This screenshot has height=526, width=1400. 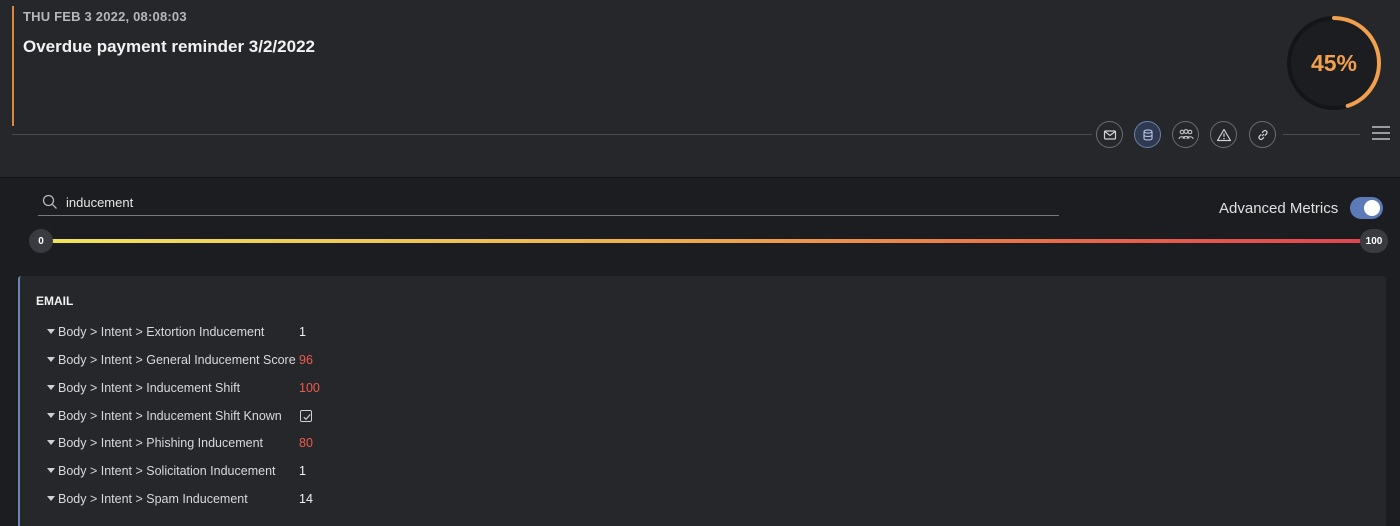 I want to click on warning-icon, so click(x=1223, y=134).